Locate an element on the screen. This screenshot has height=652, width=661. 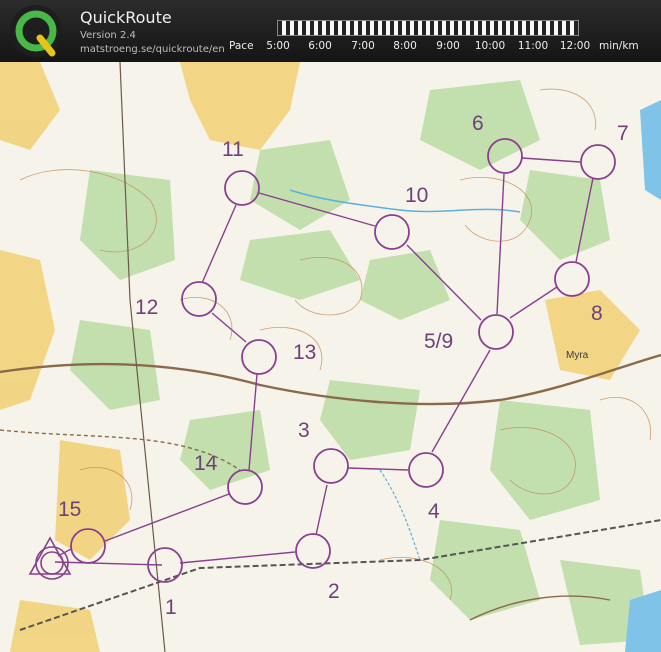
pace-tick: 5:00 is located at coordinates (278, 46).